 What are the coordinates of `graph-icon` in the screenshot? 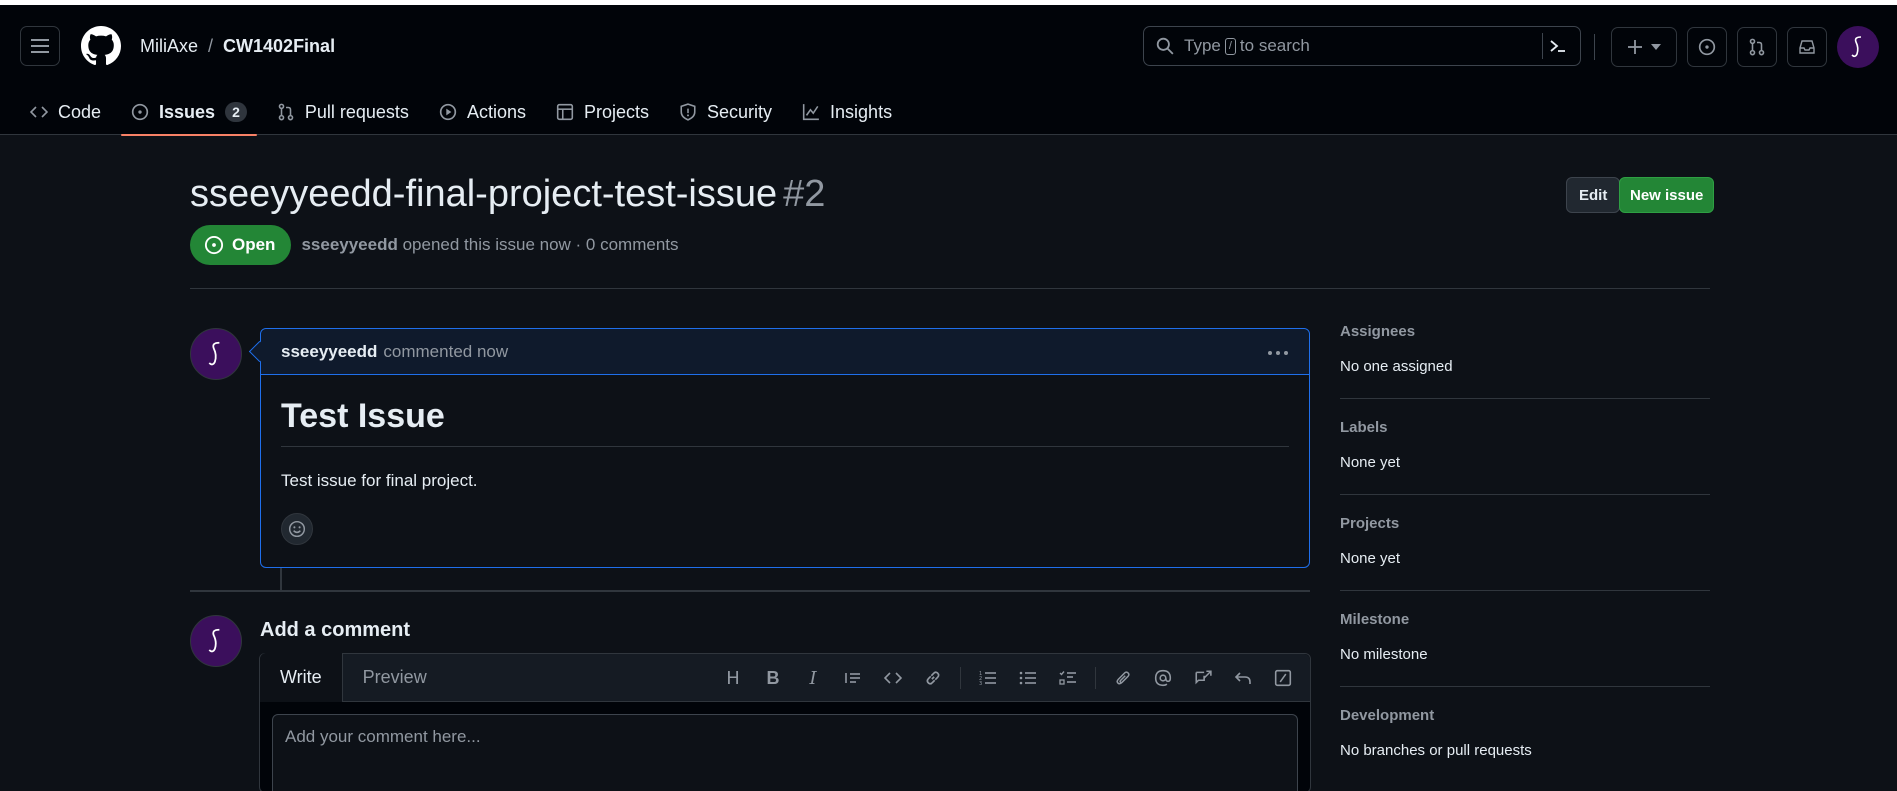 It's located at (810, 112).